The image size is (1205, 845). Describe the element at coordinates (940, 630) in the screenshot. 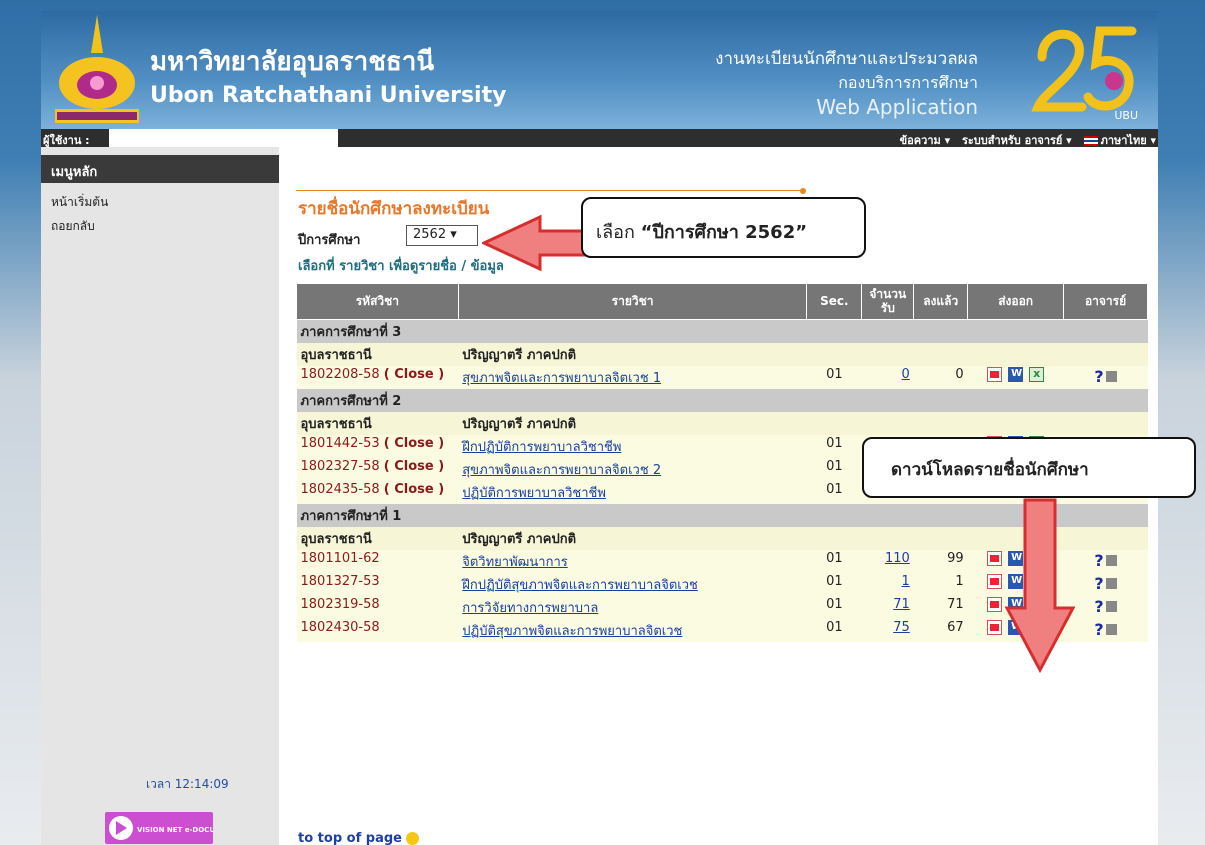

I see `enrolled-cell: 67` at that location.